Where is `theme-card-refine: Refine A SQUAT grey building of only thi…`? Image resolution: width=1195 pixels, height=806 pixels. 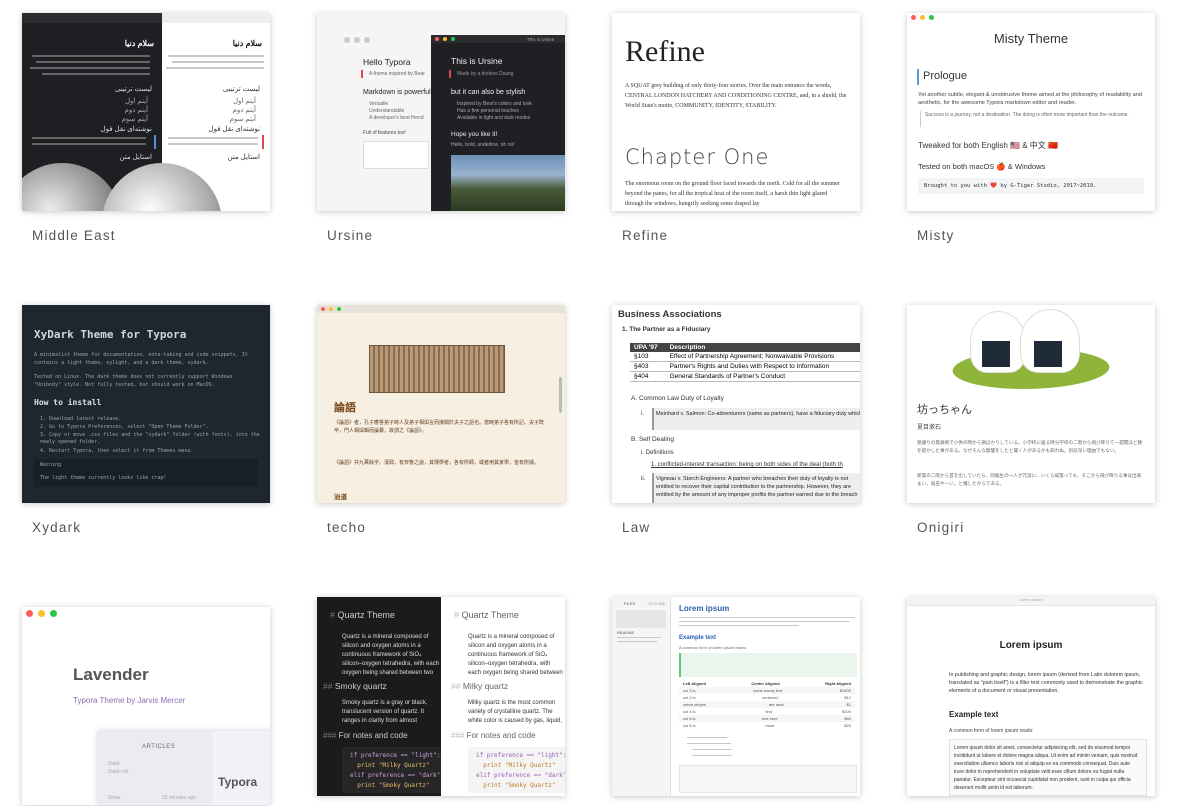 theme-card-refine: Refine A SQUAT grey building of only thi… is located at coordinates (736, 112).